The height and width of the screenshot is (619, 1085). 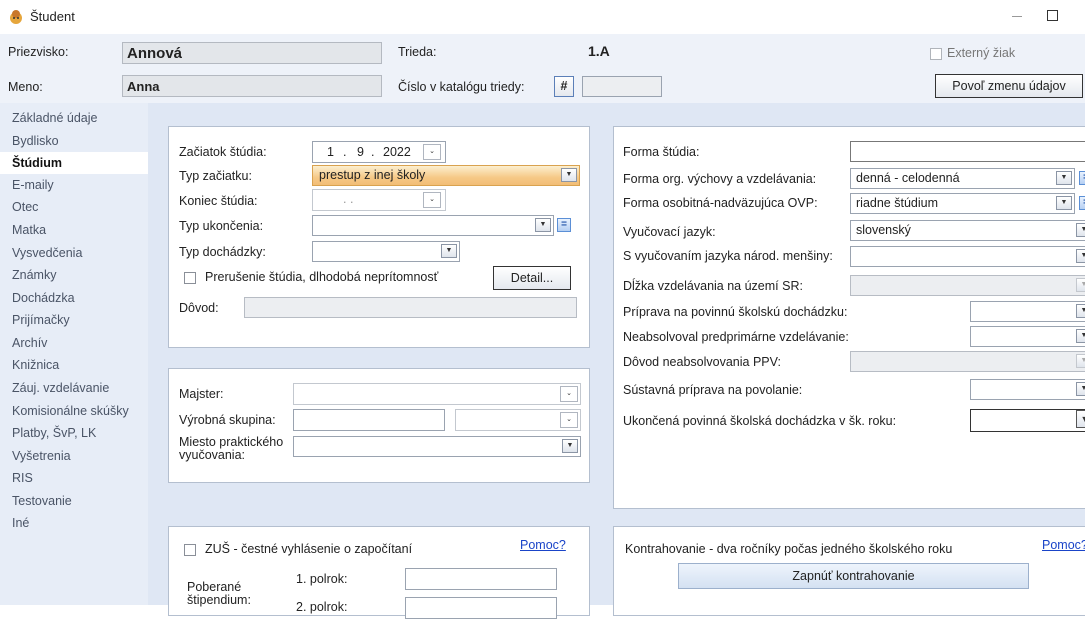 What do you see at coordinates (599, 51) in the screenshot?
I see `class-value: 1.A` at bounding box center [599, 51].